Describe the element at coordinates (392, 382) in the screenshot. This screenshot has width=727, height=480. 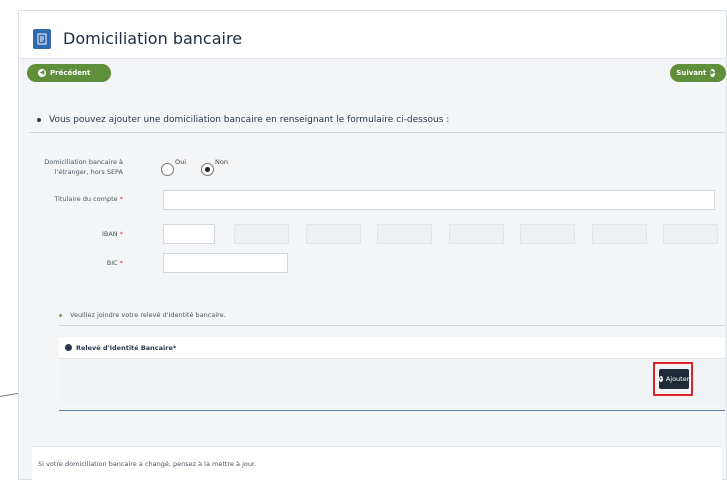
I see `rib-section-body` at that location.